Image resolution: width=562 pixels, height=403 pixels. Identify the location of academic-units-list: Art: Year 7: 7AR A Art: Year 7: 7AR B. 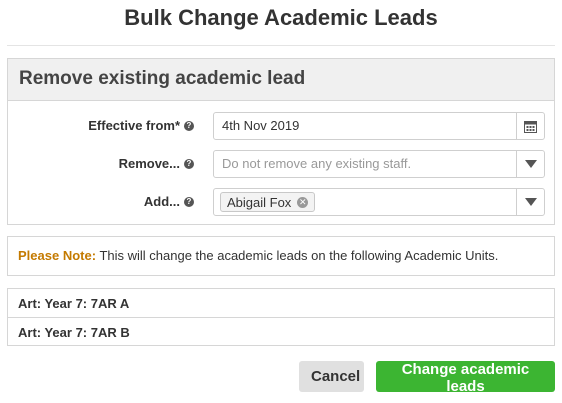
(281, 317).